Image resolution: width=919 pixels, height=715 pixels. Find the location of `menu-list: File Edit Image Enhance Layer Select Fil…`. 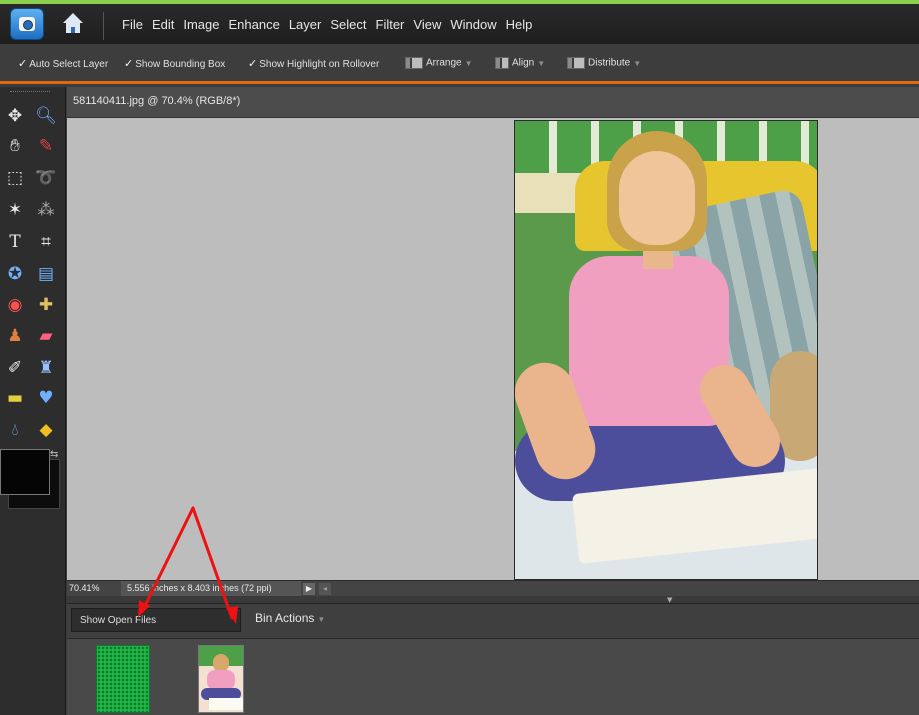

menu-list: File Edit Image Enhance Layer Select Fil… is located at coordinates (327, 24).